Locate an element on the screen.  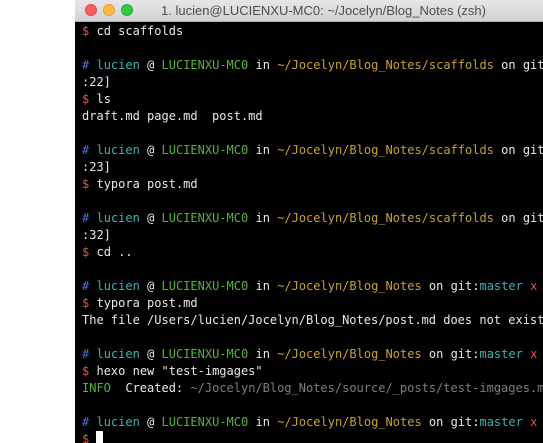
command-line: $ cd .. is located at coordinates (107, 252).